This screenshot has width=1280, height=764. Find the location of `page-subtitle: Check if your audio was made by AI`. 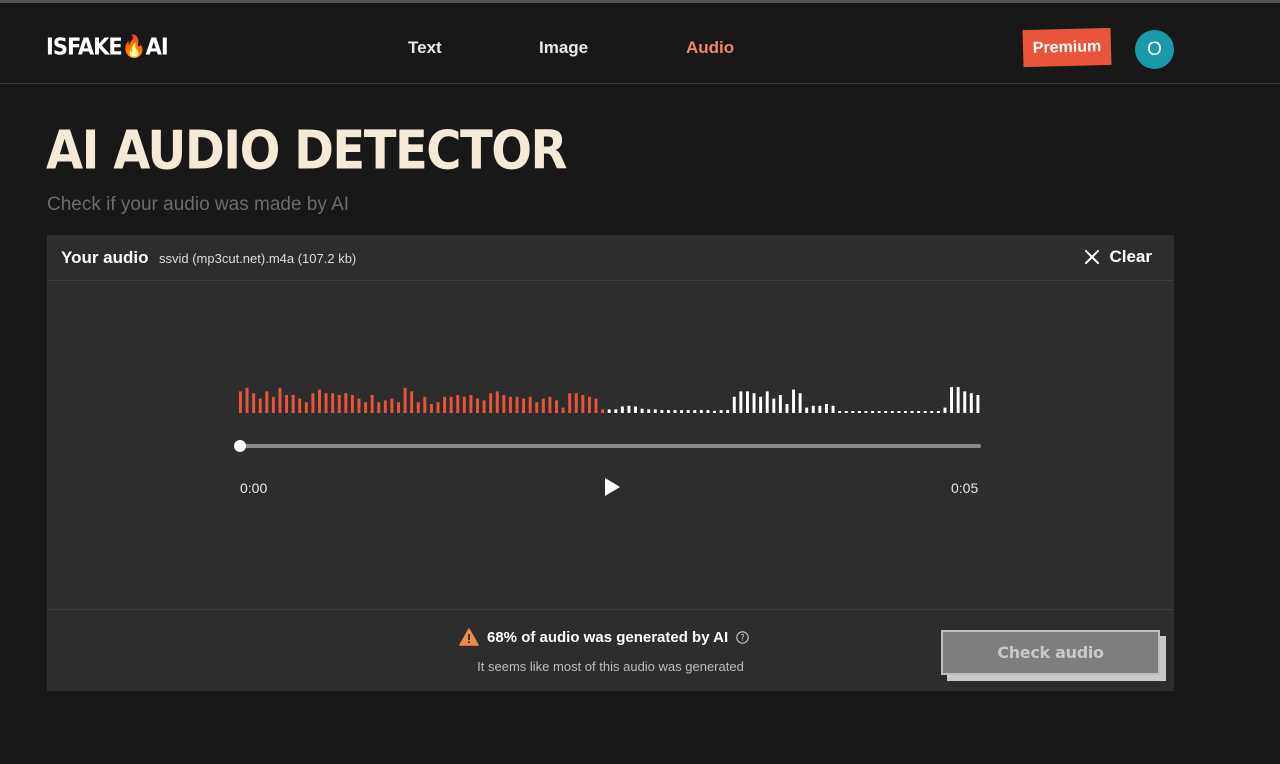

page-subtitle: Check if your audio was made by AI is located at coordinates (198, 204).